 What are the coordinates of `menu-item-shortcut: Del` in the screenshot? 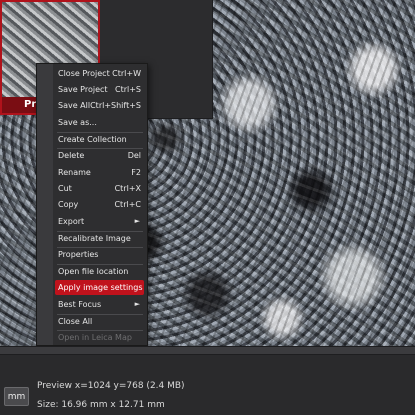 It's located at (134, 155).